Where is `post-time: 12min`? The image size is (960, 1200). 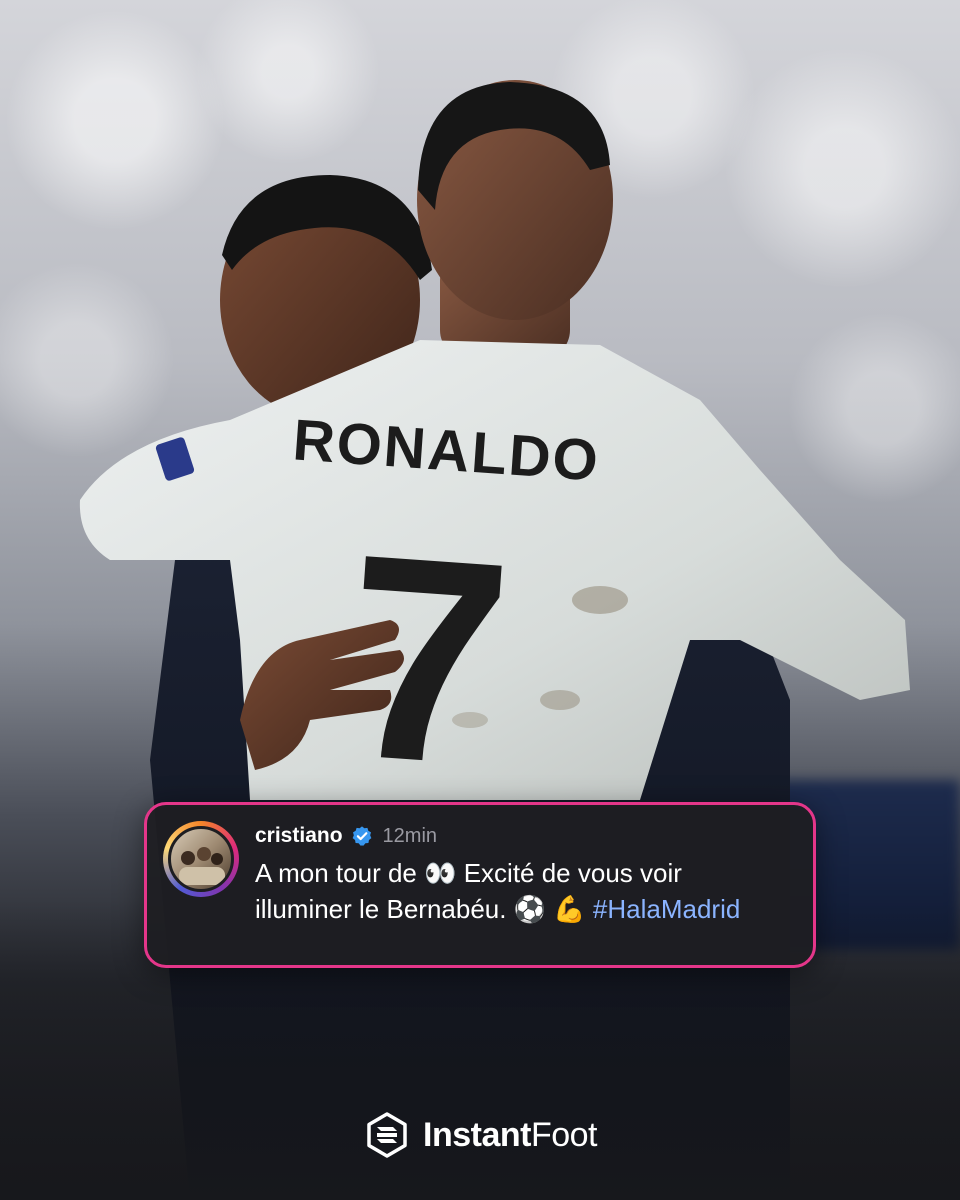
post-time: 12min is located at coordinates (410, 835).